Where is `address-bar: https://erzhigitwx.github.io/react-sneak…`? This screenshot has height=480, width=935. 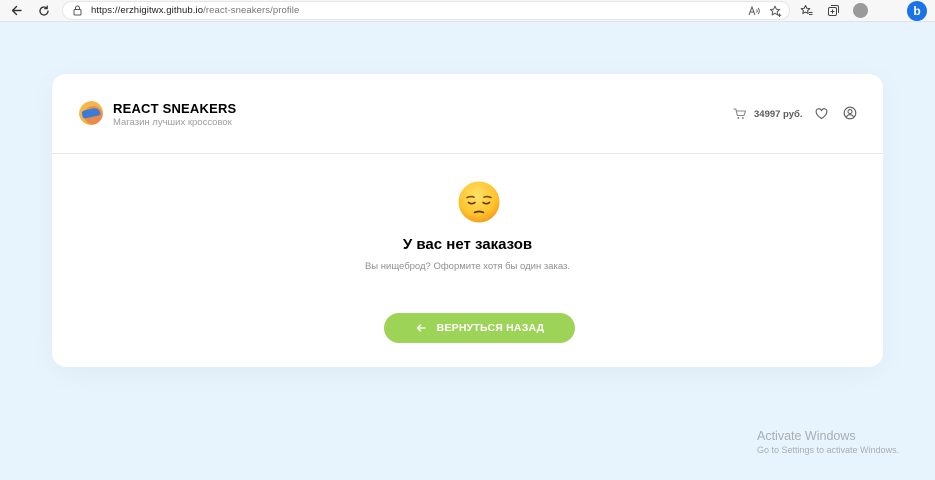
address-bar: https://erzhigitwx.github.io/react-sneak… is located at coordinates (426, 10).